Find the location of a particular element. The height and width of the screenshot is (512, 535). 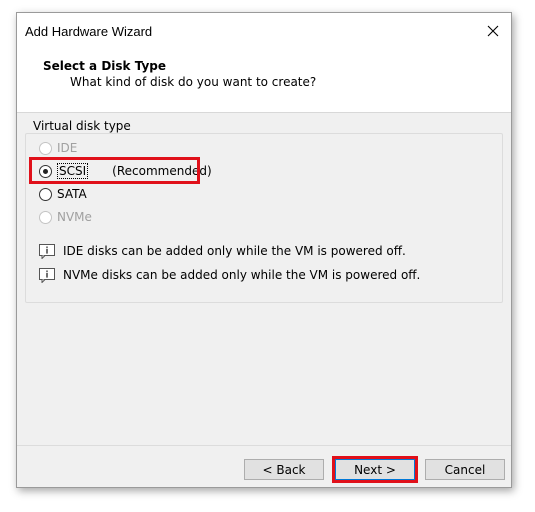

close-icon is located at coordinates (493, 31).